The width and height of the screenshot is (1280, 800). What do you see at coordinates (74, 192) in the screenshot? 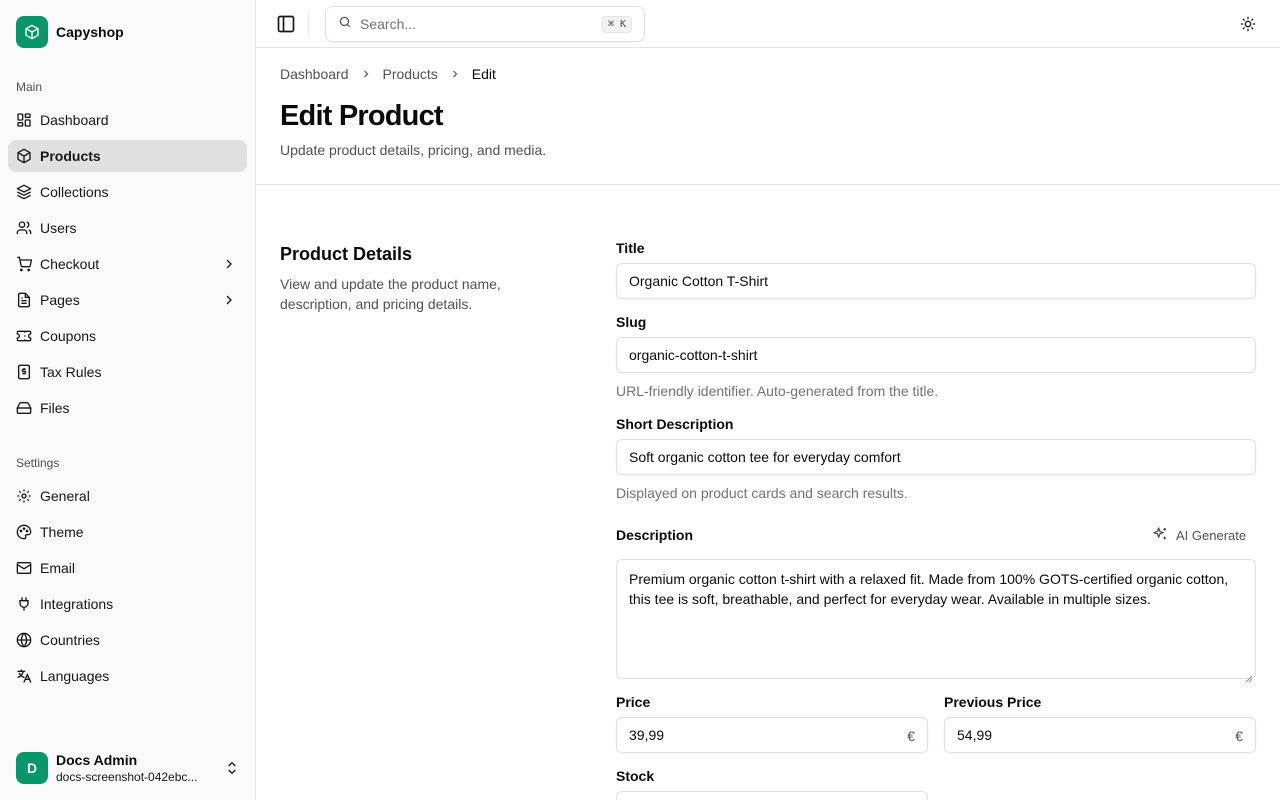
I see `sidebar-item-label: Collections` at bounding box center [74, 192].